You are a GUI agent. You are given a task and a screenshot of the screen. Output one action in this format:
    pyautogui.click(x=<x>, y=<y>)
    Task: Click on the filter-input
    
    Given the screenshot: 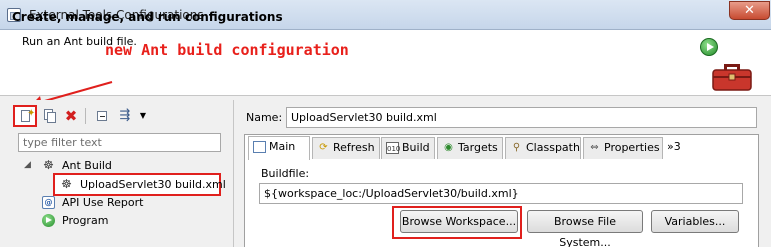 What is the action you would take?
    pyautogui.click(x=119, y=142)
    